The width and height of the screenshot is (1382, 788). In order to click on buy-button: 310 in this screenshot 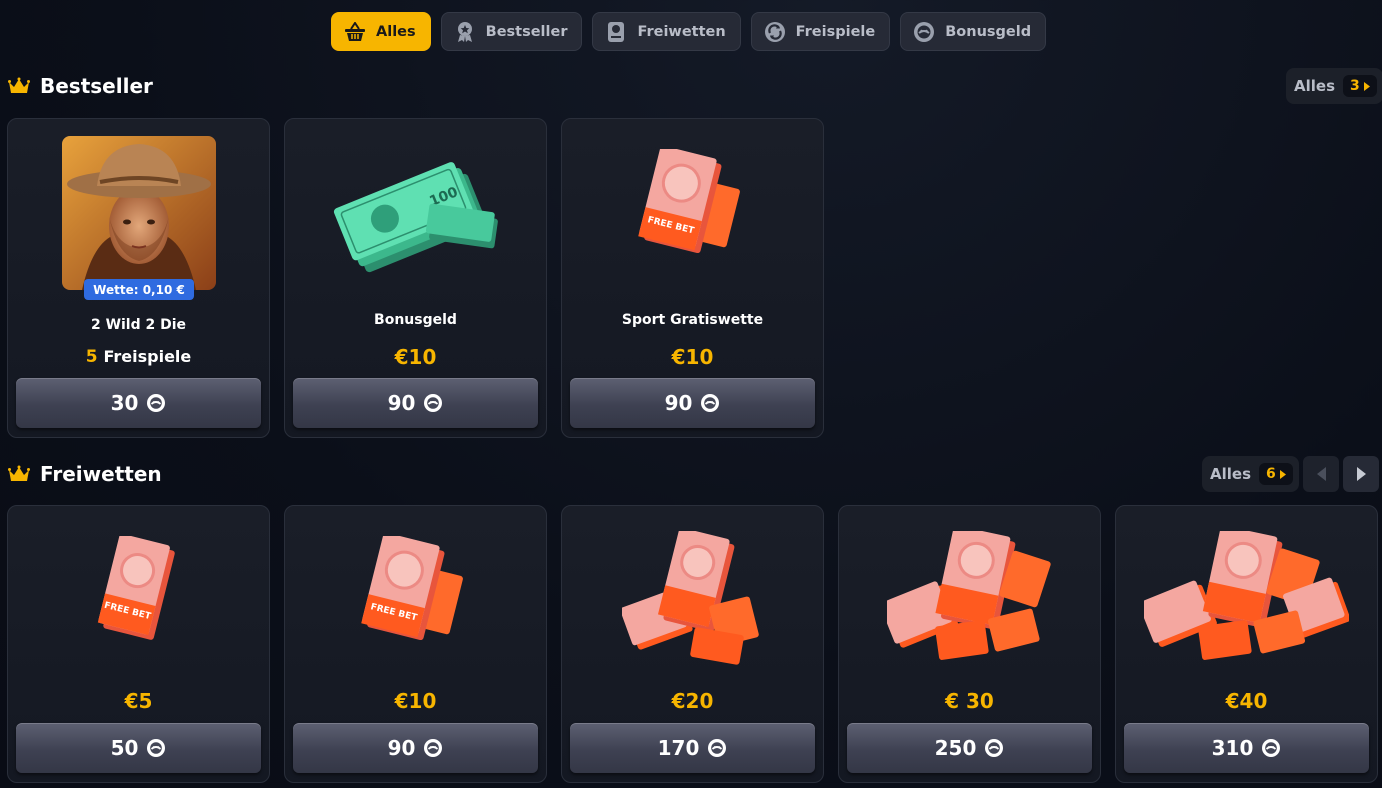, I will do `click(1246, 748)`.